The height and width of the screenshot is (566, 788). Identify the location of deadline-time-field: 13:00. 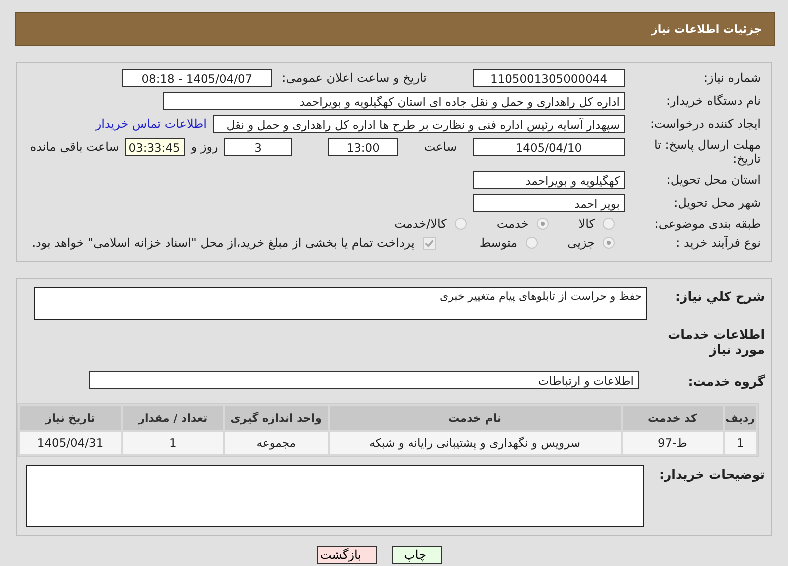
(363, 147).